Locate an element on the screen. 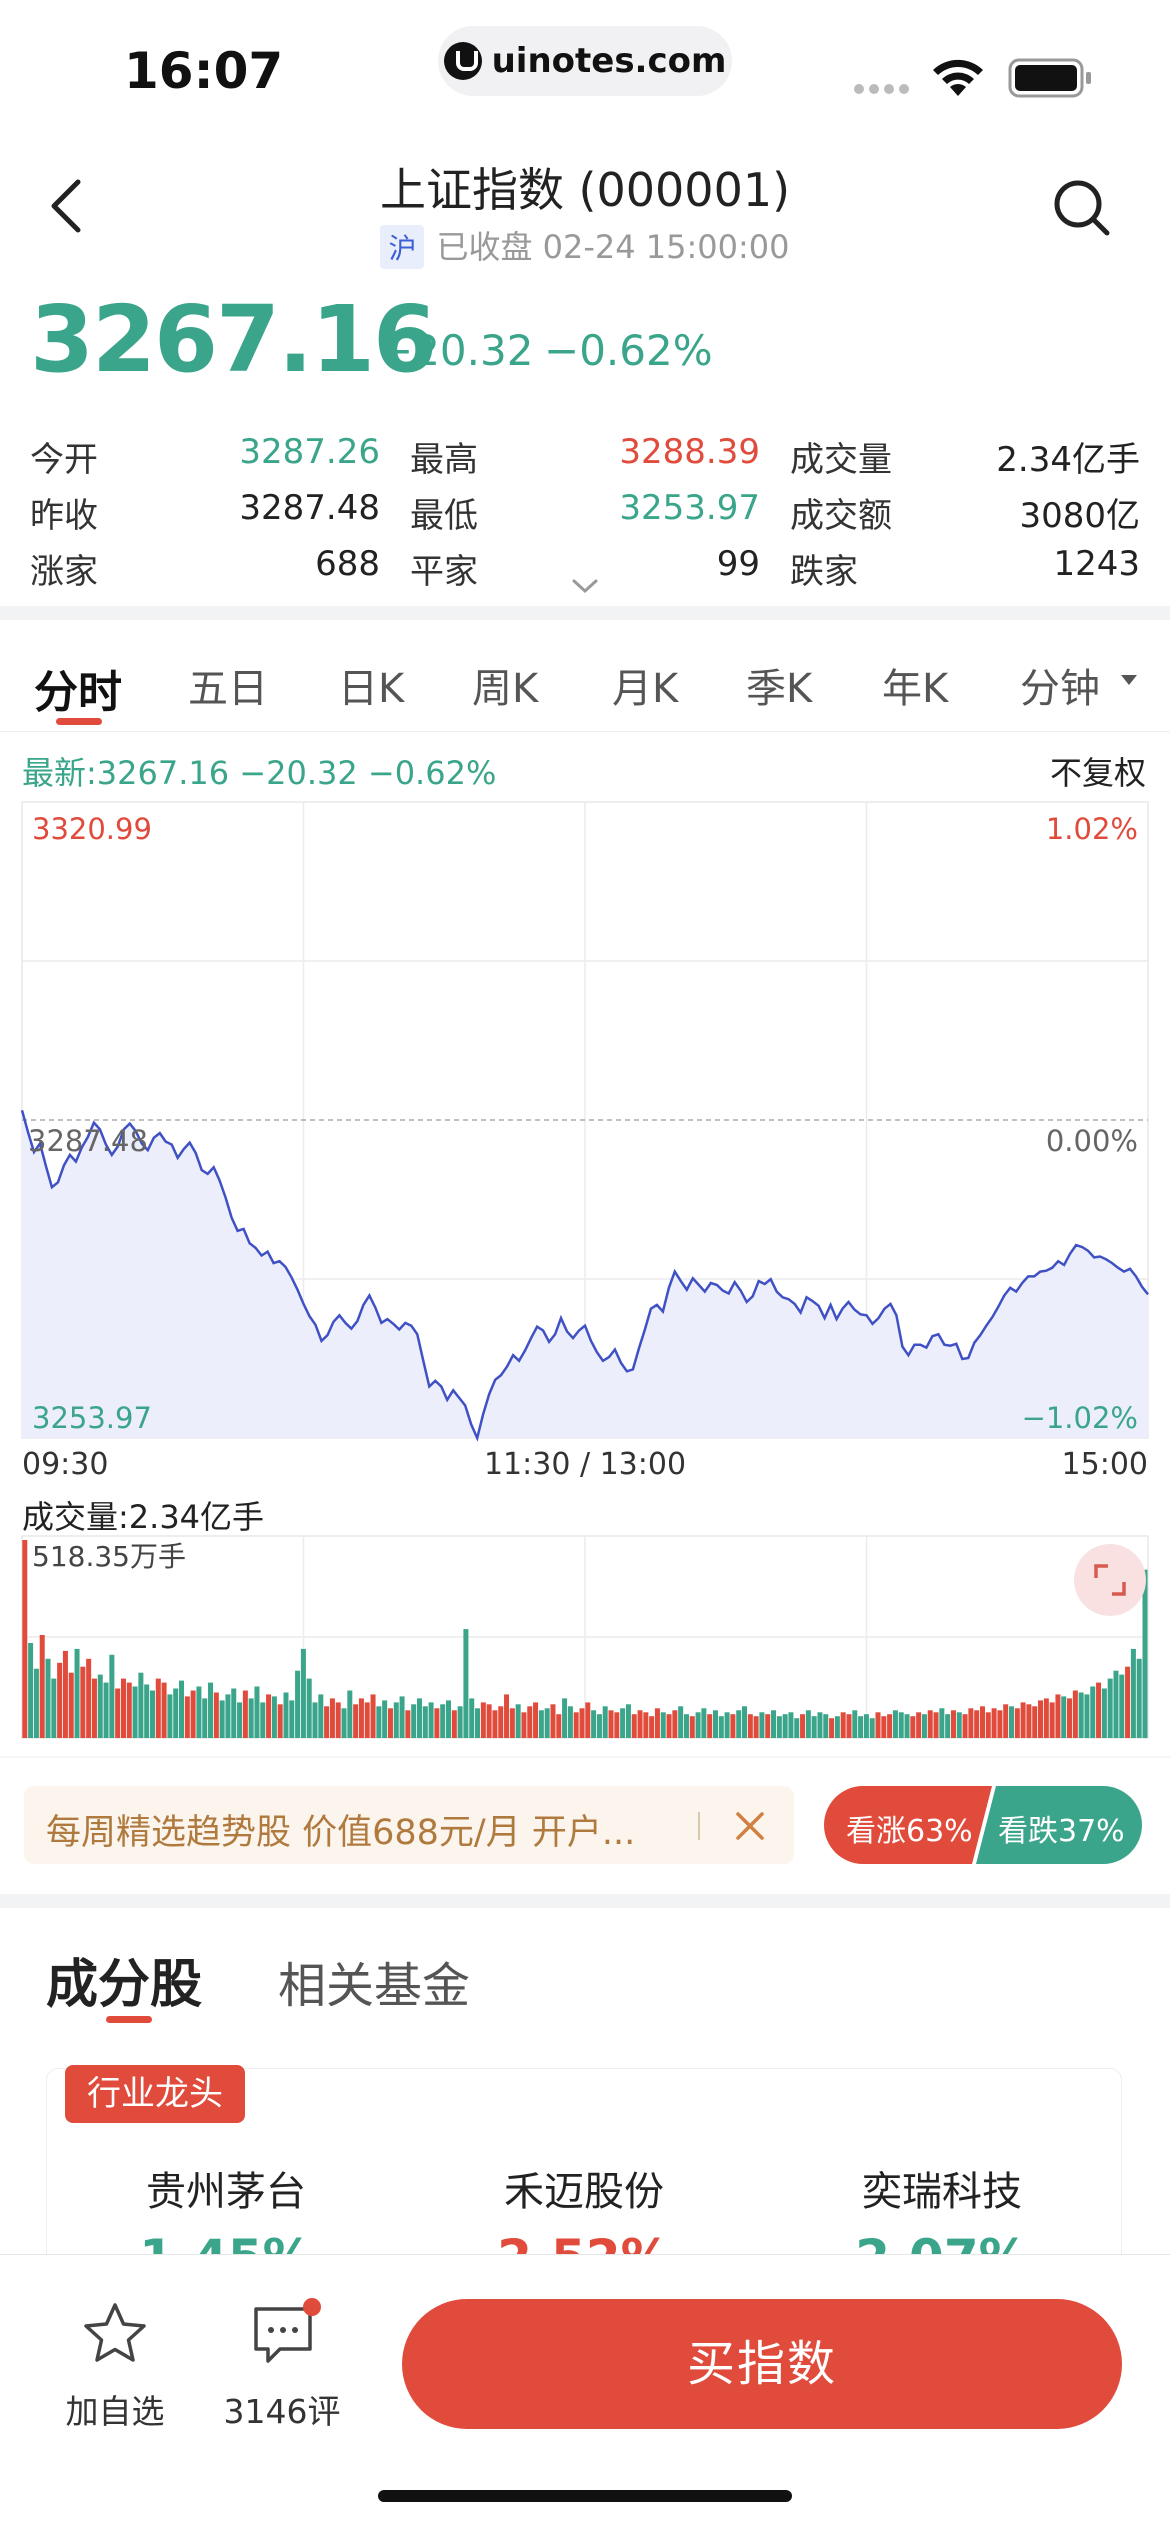 The width and height of the screenshot is (1170, 2532). buy-index-button: 买指数 is located at coordinates (762, 2364).